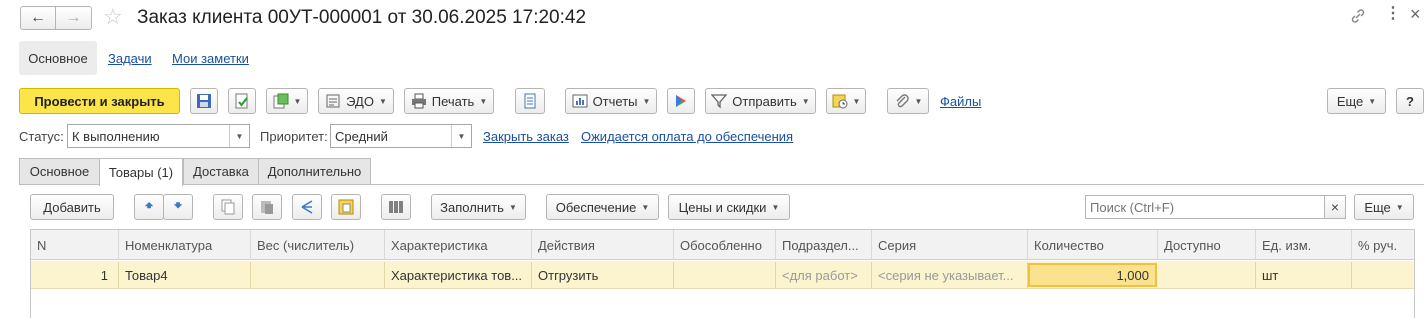 This screenshot has height=318, width=1424. I want to click on fill-button: Заполнить ▼, so click(478, 207).